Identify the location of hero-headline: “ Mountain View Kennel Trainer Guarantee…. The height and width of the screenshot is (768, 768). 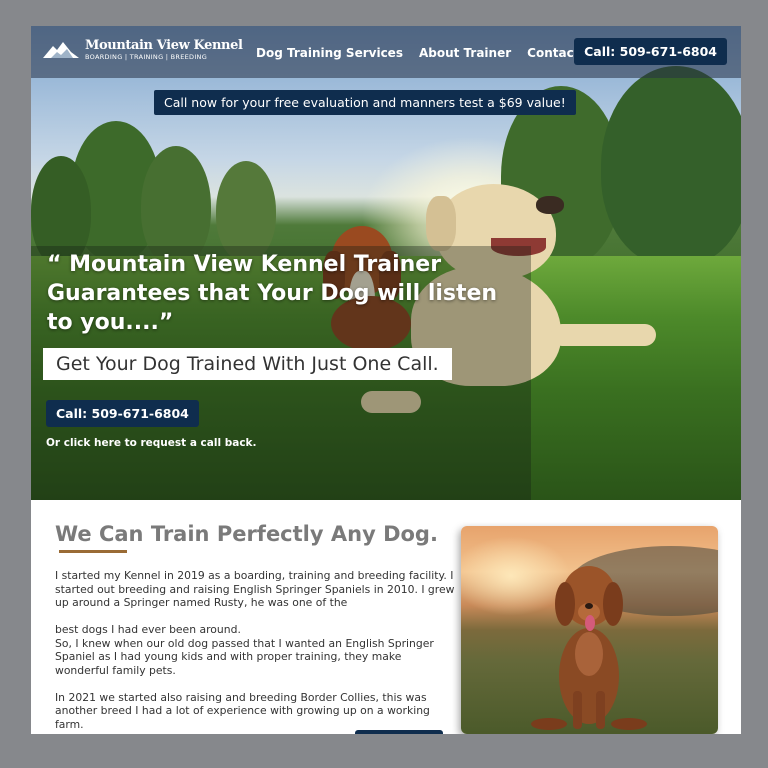
(272, 293).